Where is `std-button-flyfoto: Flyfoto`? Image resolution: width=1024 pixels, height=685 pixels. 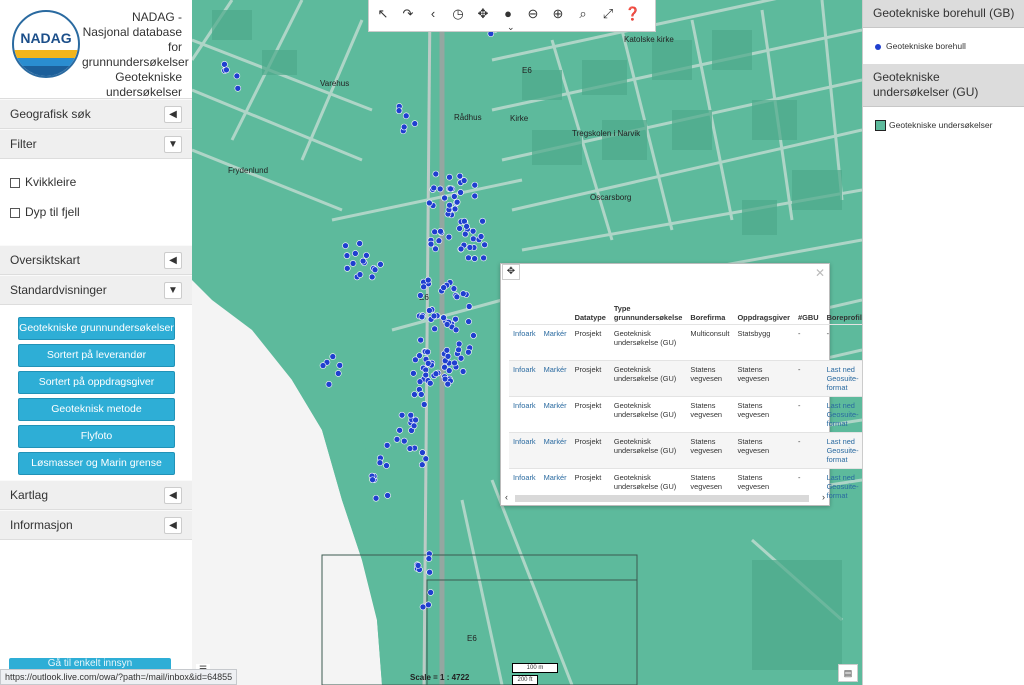
std-button-flyfoto: Flyfoto is located at coordinates (96, 436).